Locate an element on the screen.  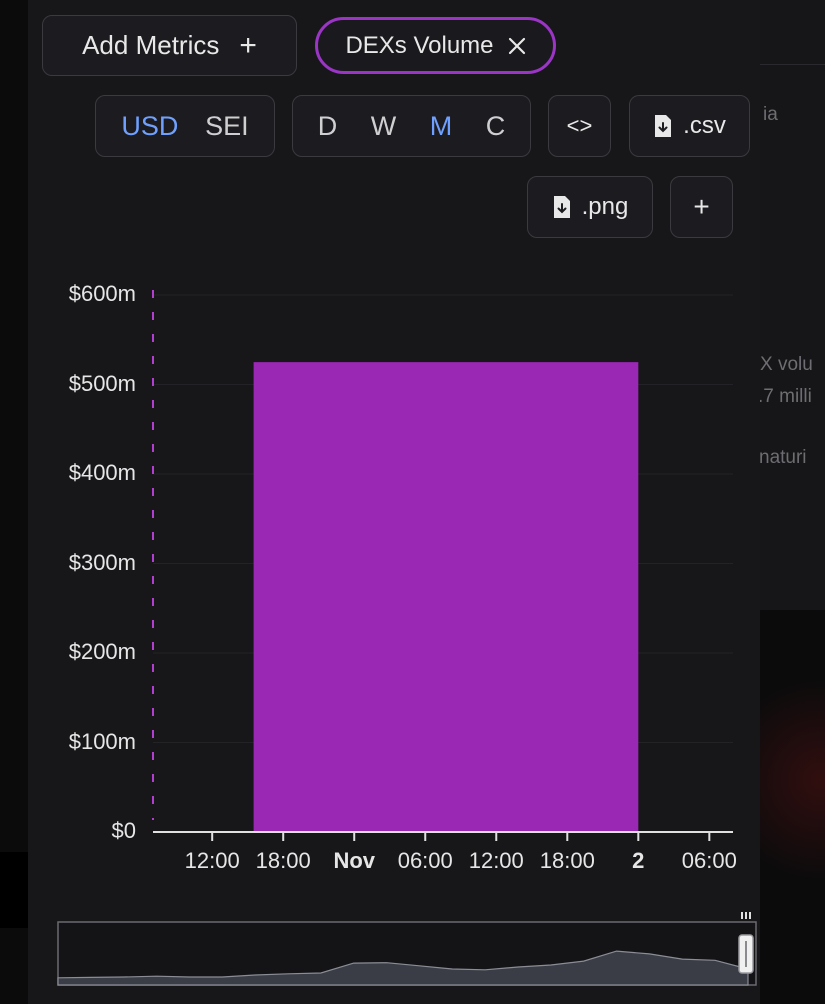
x-tick-label: Nov is located at coordinates (354, 860).